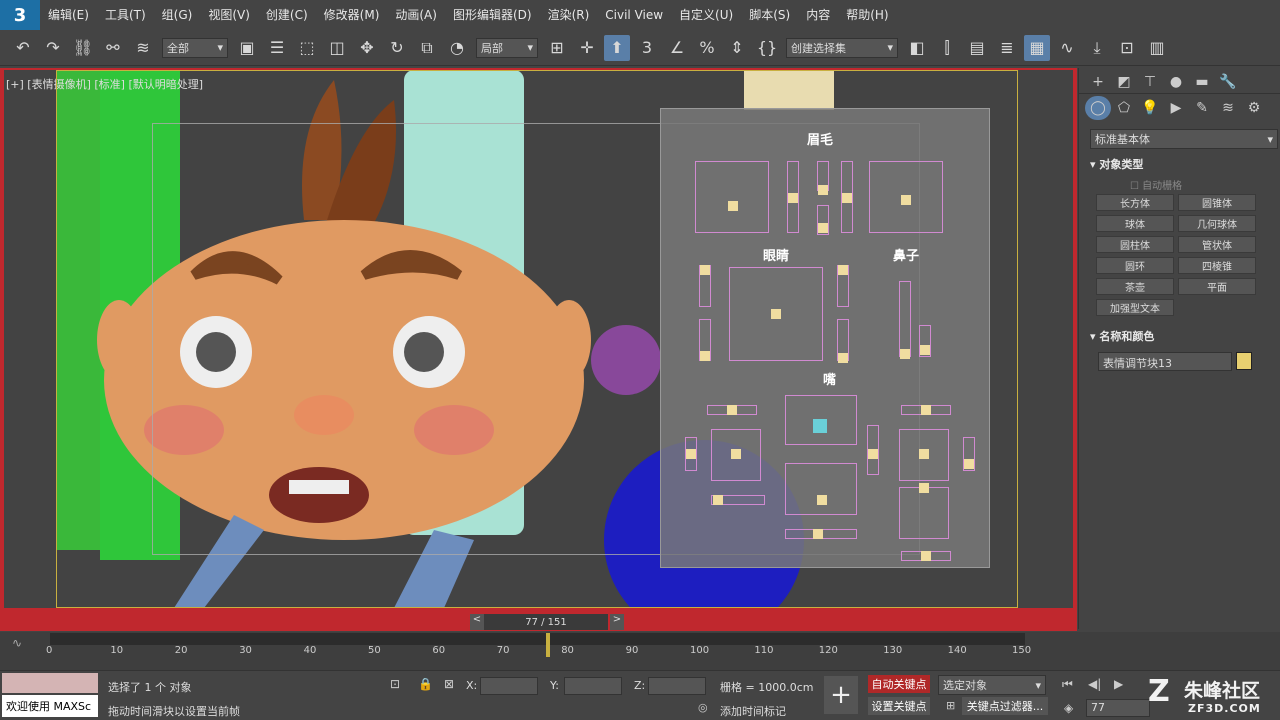 This screenshot has height=720, width=1280. I want to click on lights-bulb-icon: 💡, so click(1150, 108).